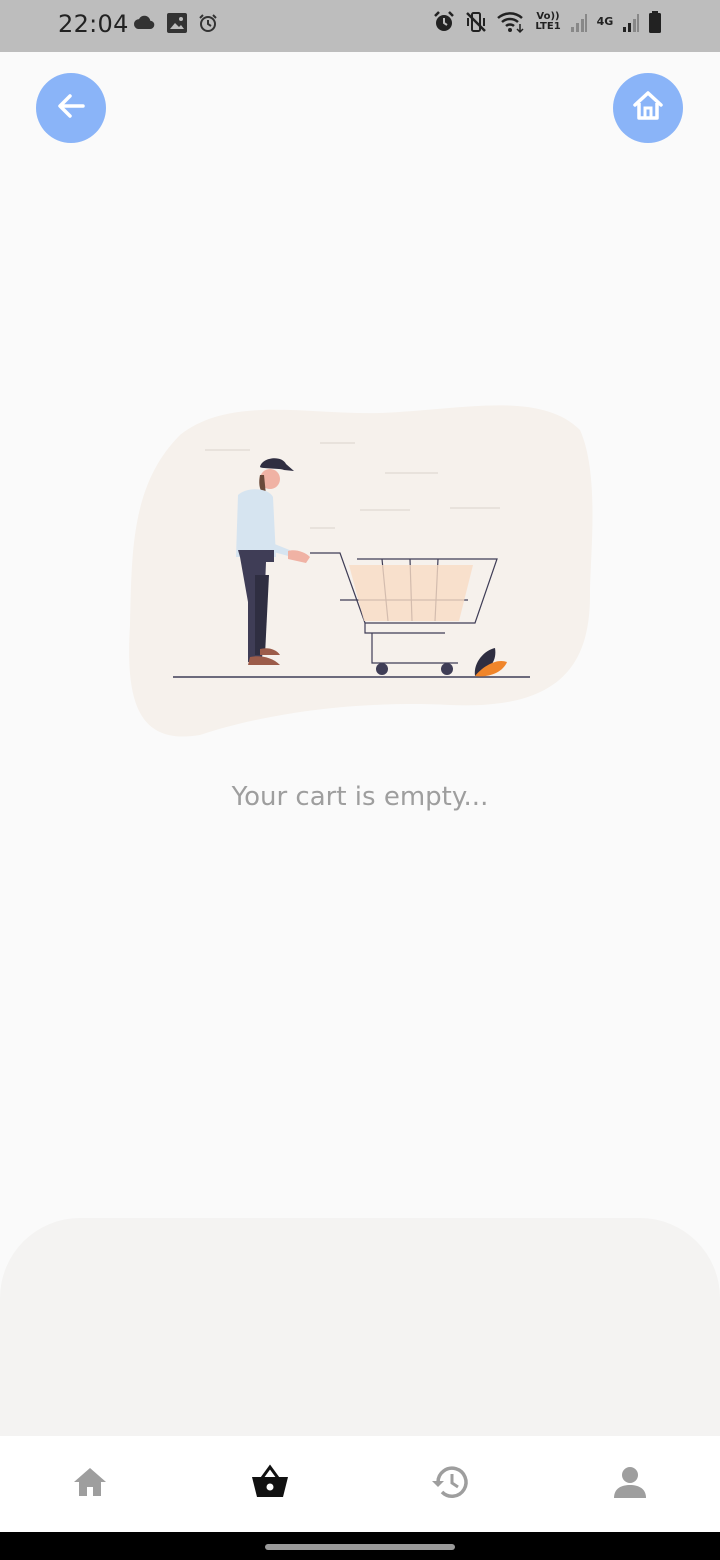 This screenshot has height=1560, width=720. I want to click on nav-item-history, so click(450, 1484).